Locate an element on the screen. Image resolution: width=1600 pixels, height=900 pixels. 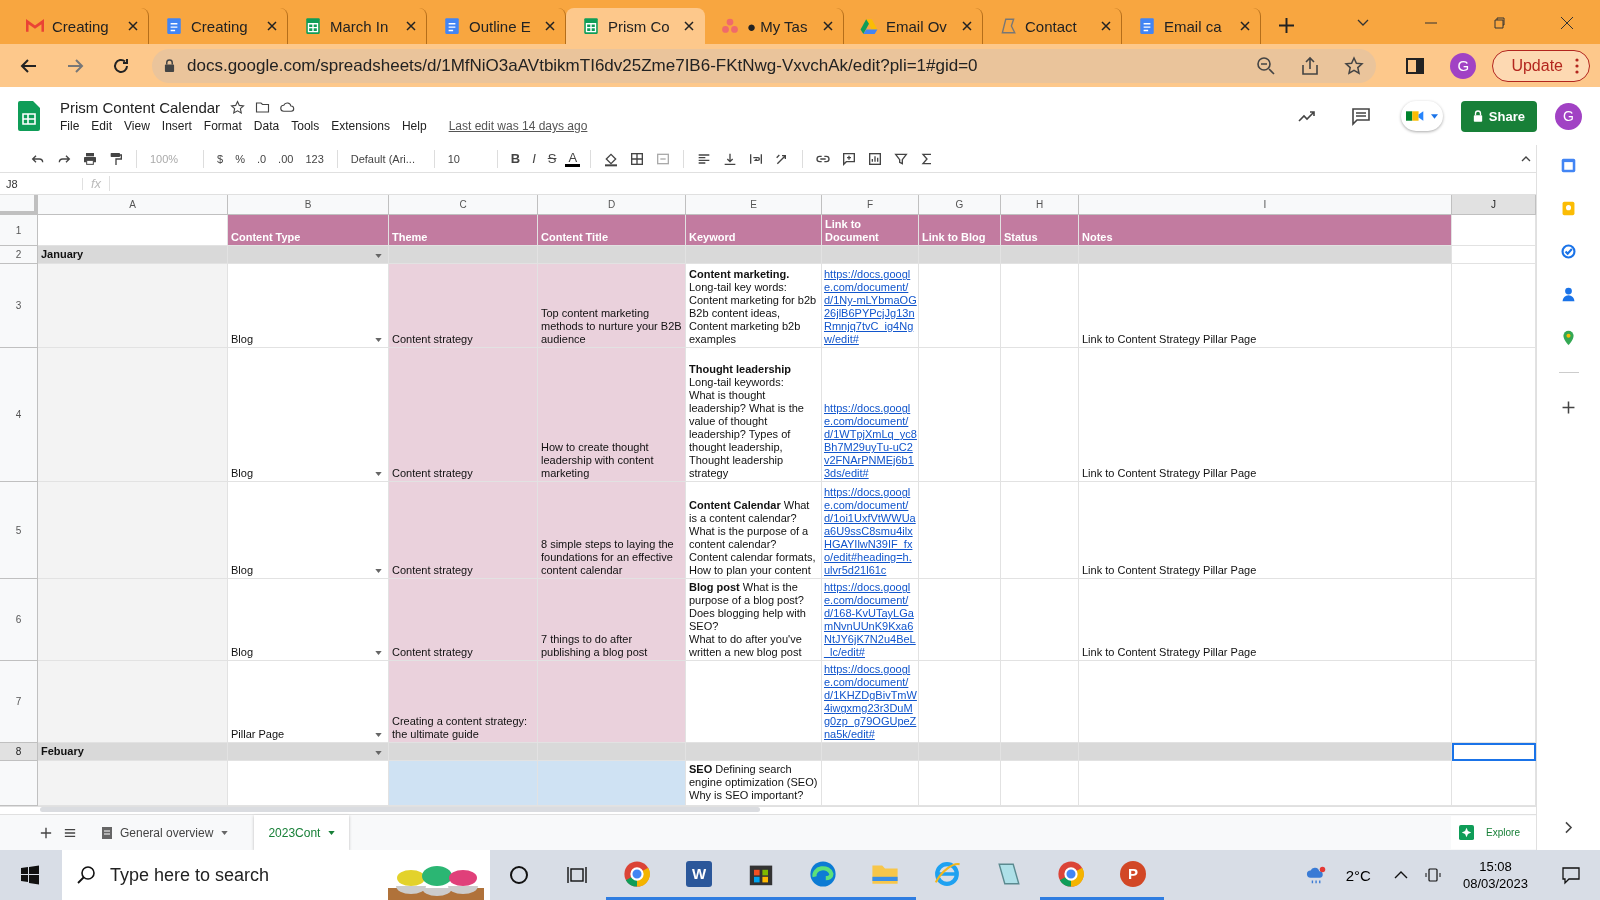
cloud-icon is located at coordinates (288, 107).